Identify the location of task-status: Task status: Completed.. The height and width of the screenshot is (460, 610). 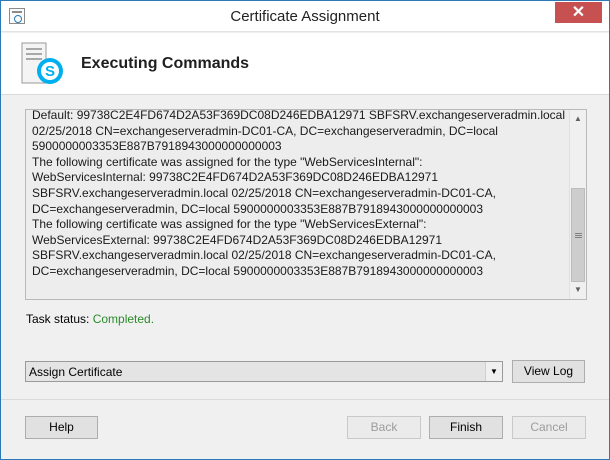
(90, 319).